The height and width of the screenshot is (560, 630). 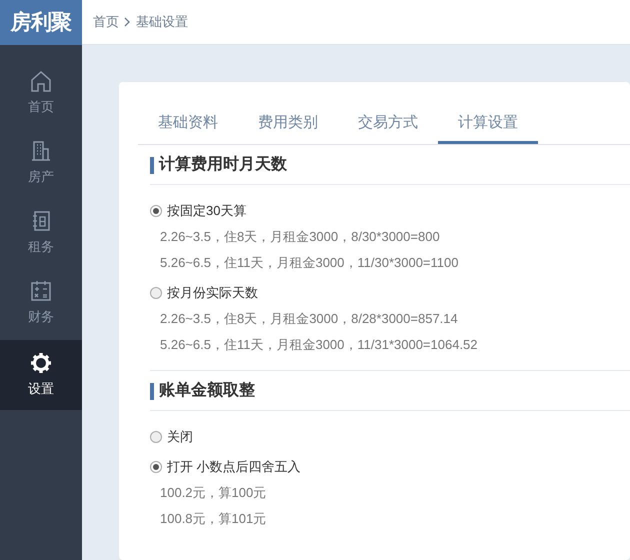 I want to click on example-text: 2.26~3.5，住8天，月租金3000，8/30*3000=800, so click(x=300, y=237).